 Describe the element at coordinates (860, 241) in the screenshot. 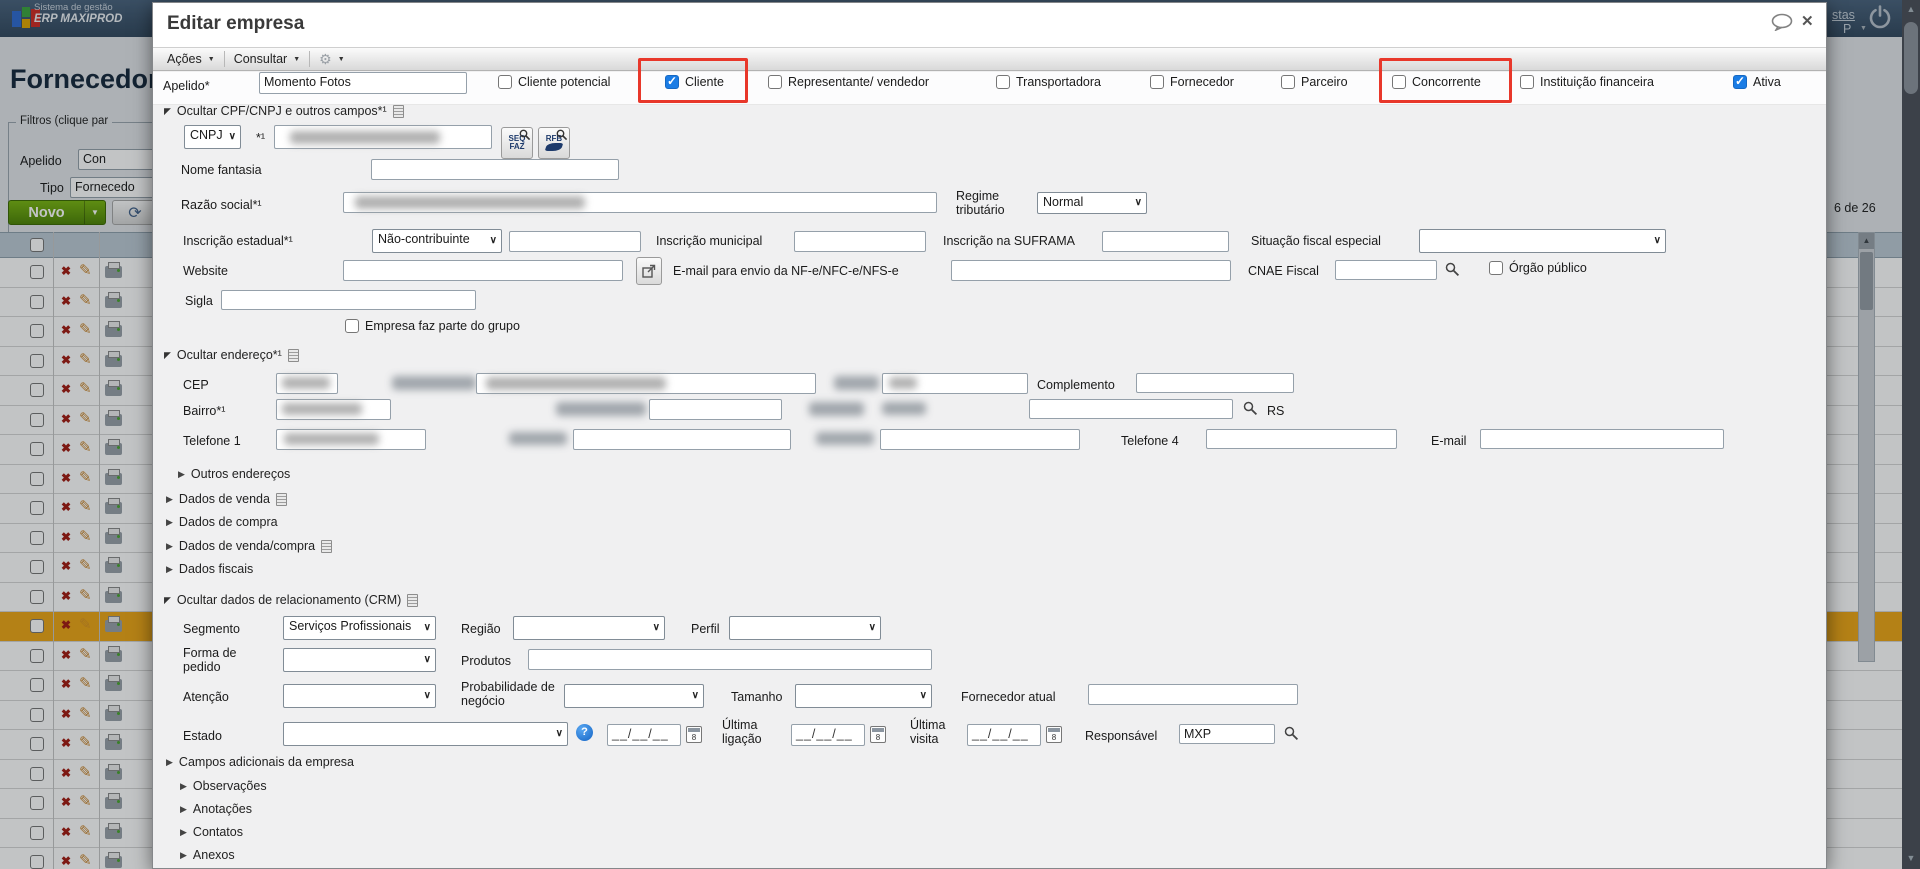

I see `inscricao-municipal-input` at that location.